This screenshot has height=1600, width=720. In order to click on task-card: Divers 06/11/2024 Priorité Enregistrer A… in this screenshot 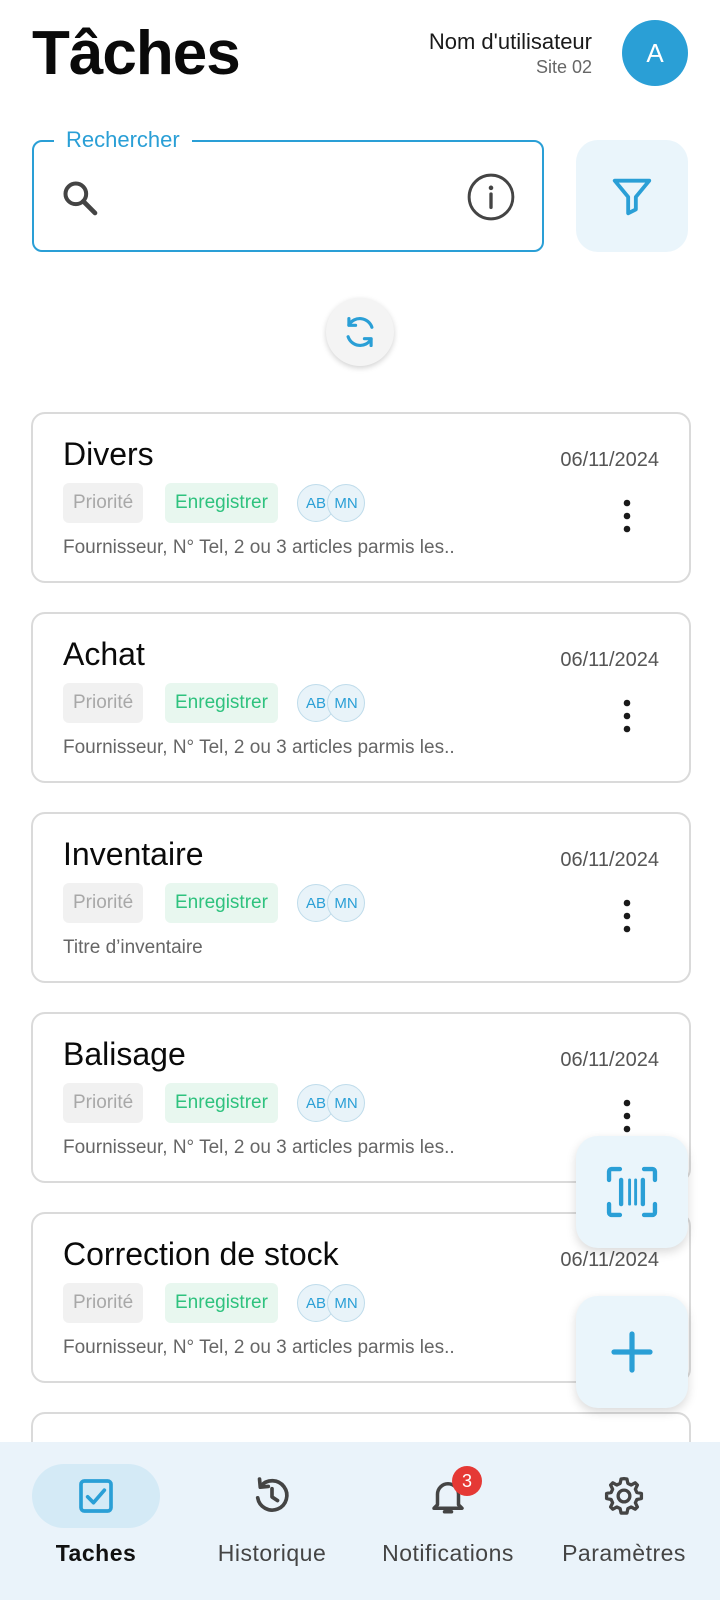, I will do `click(361, 497)`.